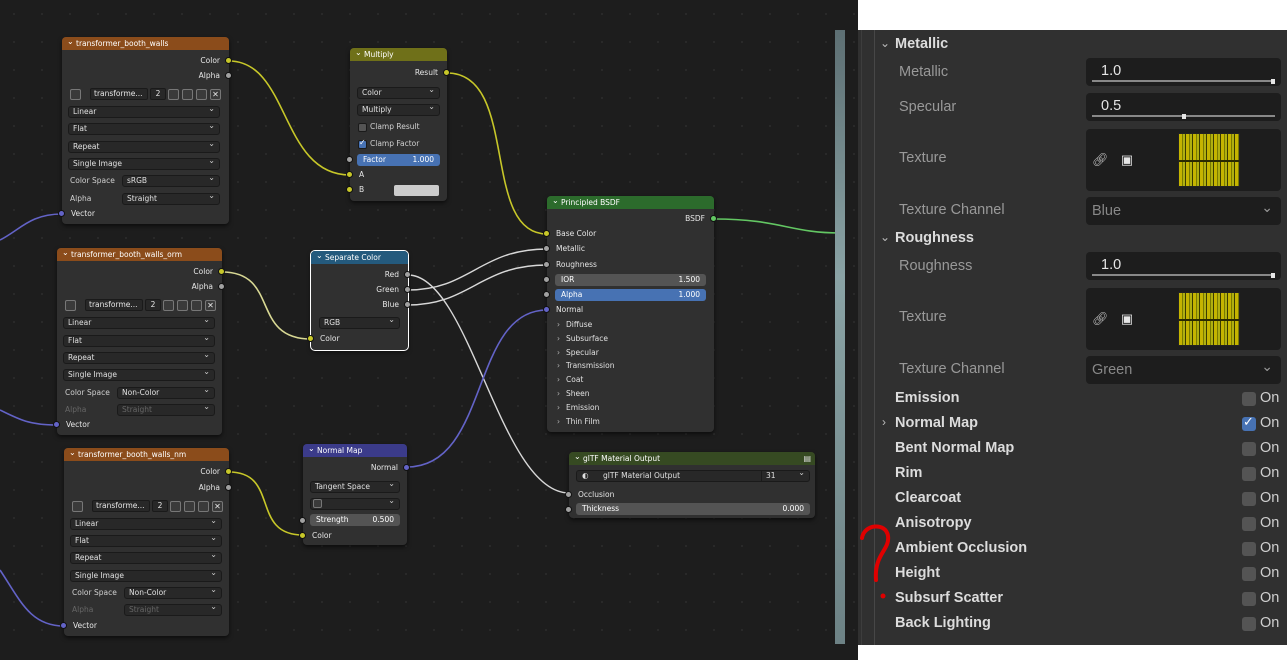  Describe the element at coordinates (1209, 319) in the screenshot. I see `roughness-texture-thumbnail` at that location.